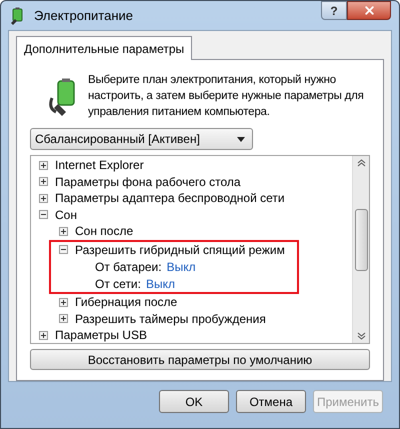  What do you see at coordinates (271, 401) in the screenshot?
I see `dialog-button: Отмена` at bounding box center [271, 401].